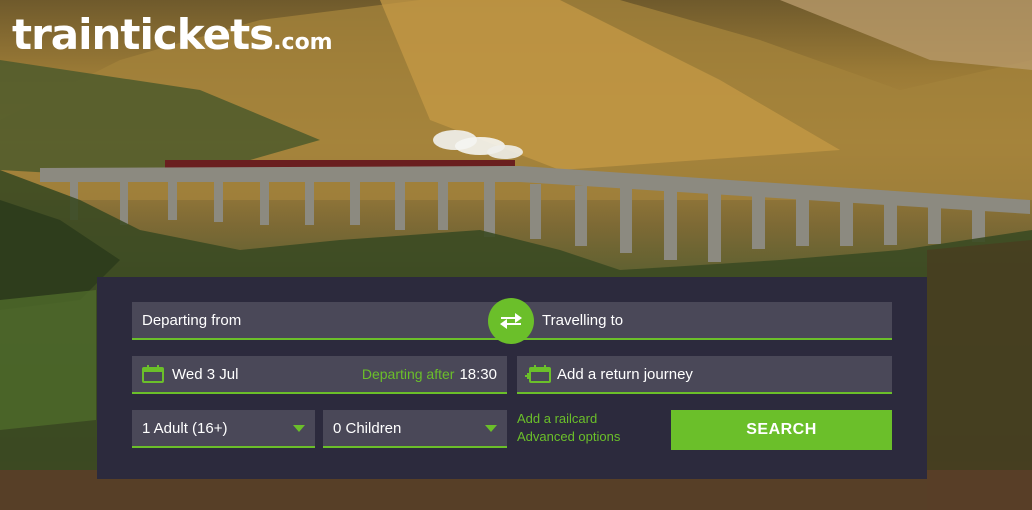 This screenshot has width=1032, height=510. Describe the element at coordinates (205, 374) in the screenshot. I see `departure-date: Wed 3 Jul` at that location.